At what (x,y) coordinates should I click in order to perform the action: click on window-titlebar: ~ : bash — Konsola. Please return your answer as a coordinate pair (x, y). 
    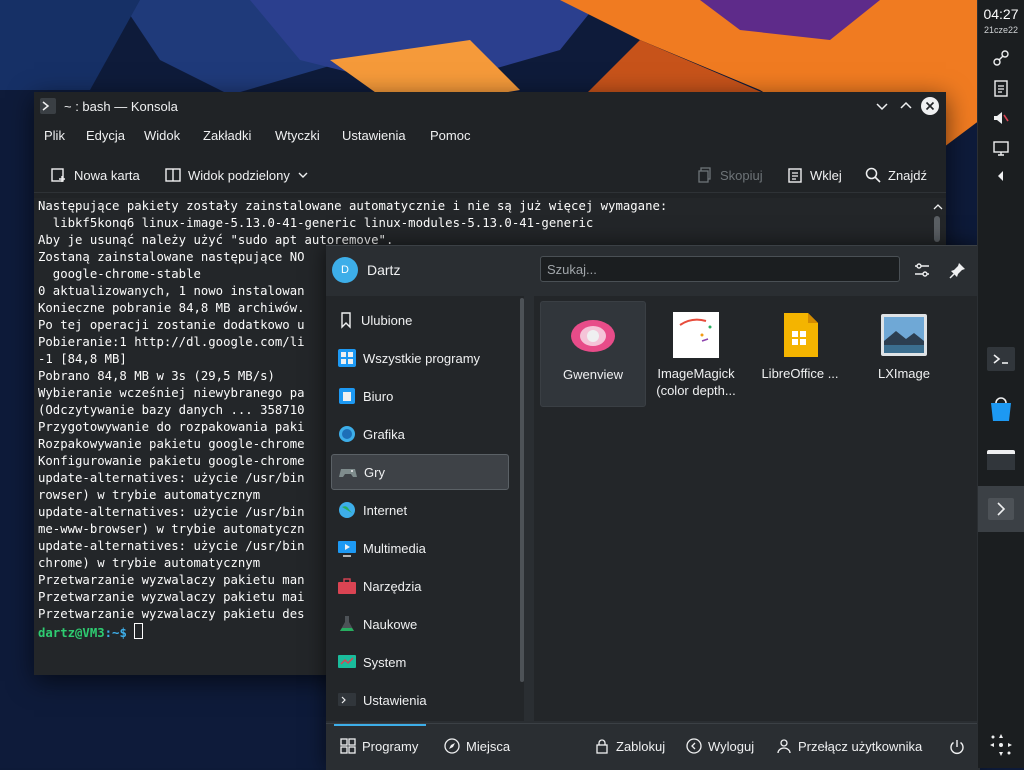
    Looking at the image, I should click on (490, 106).